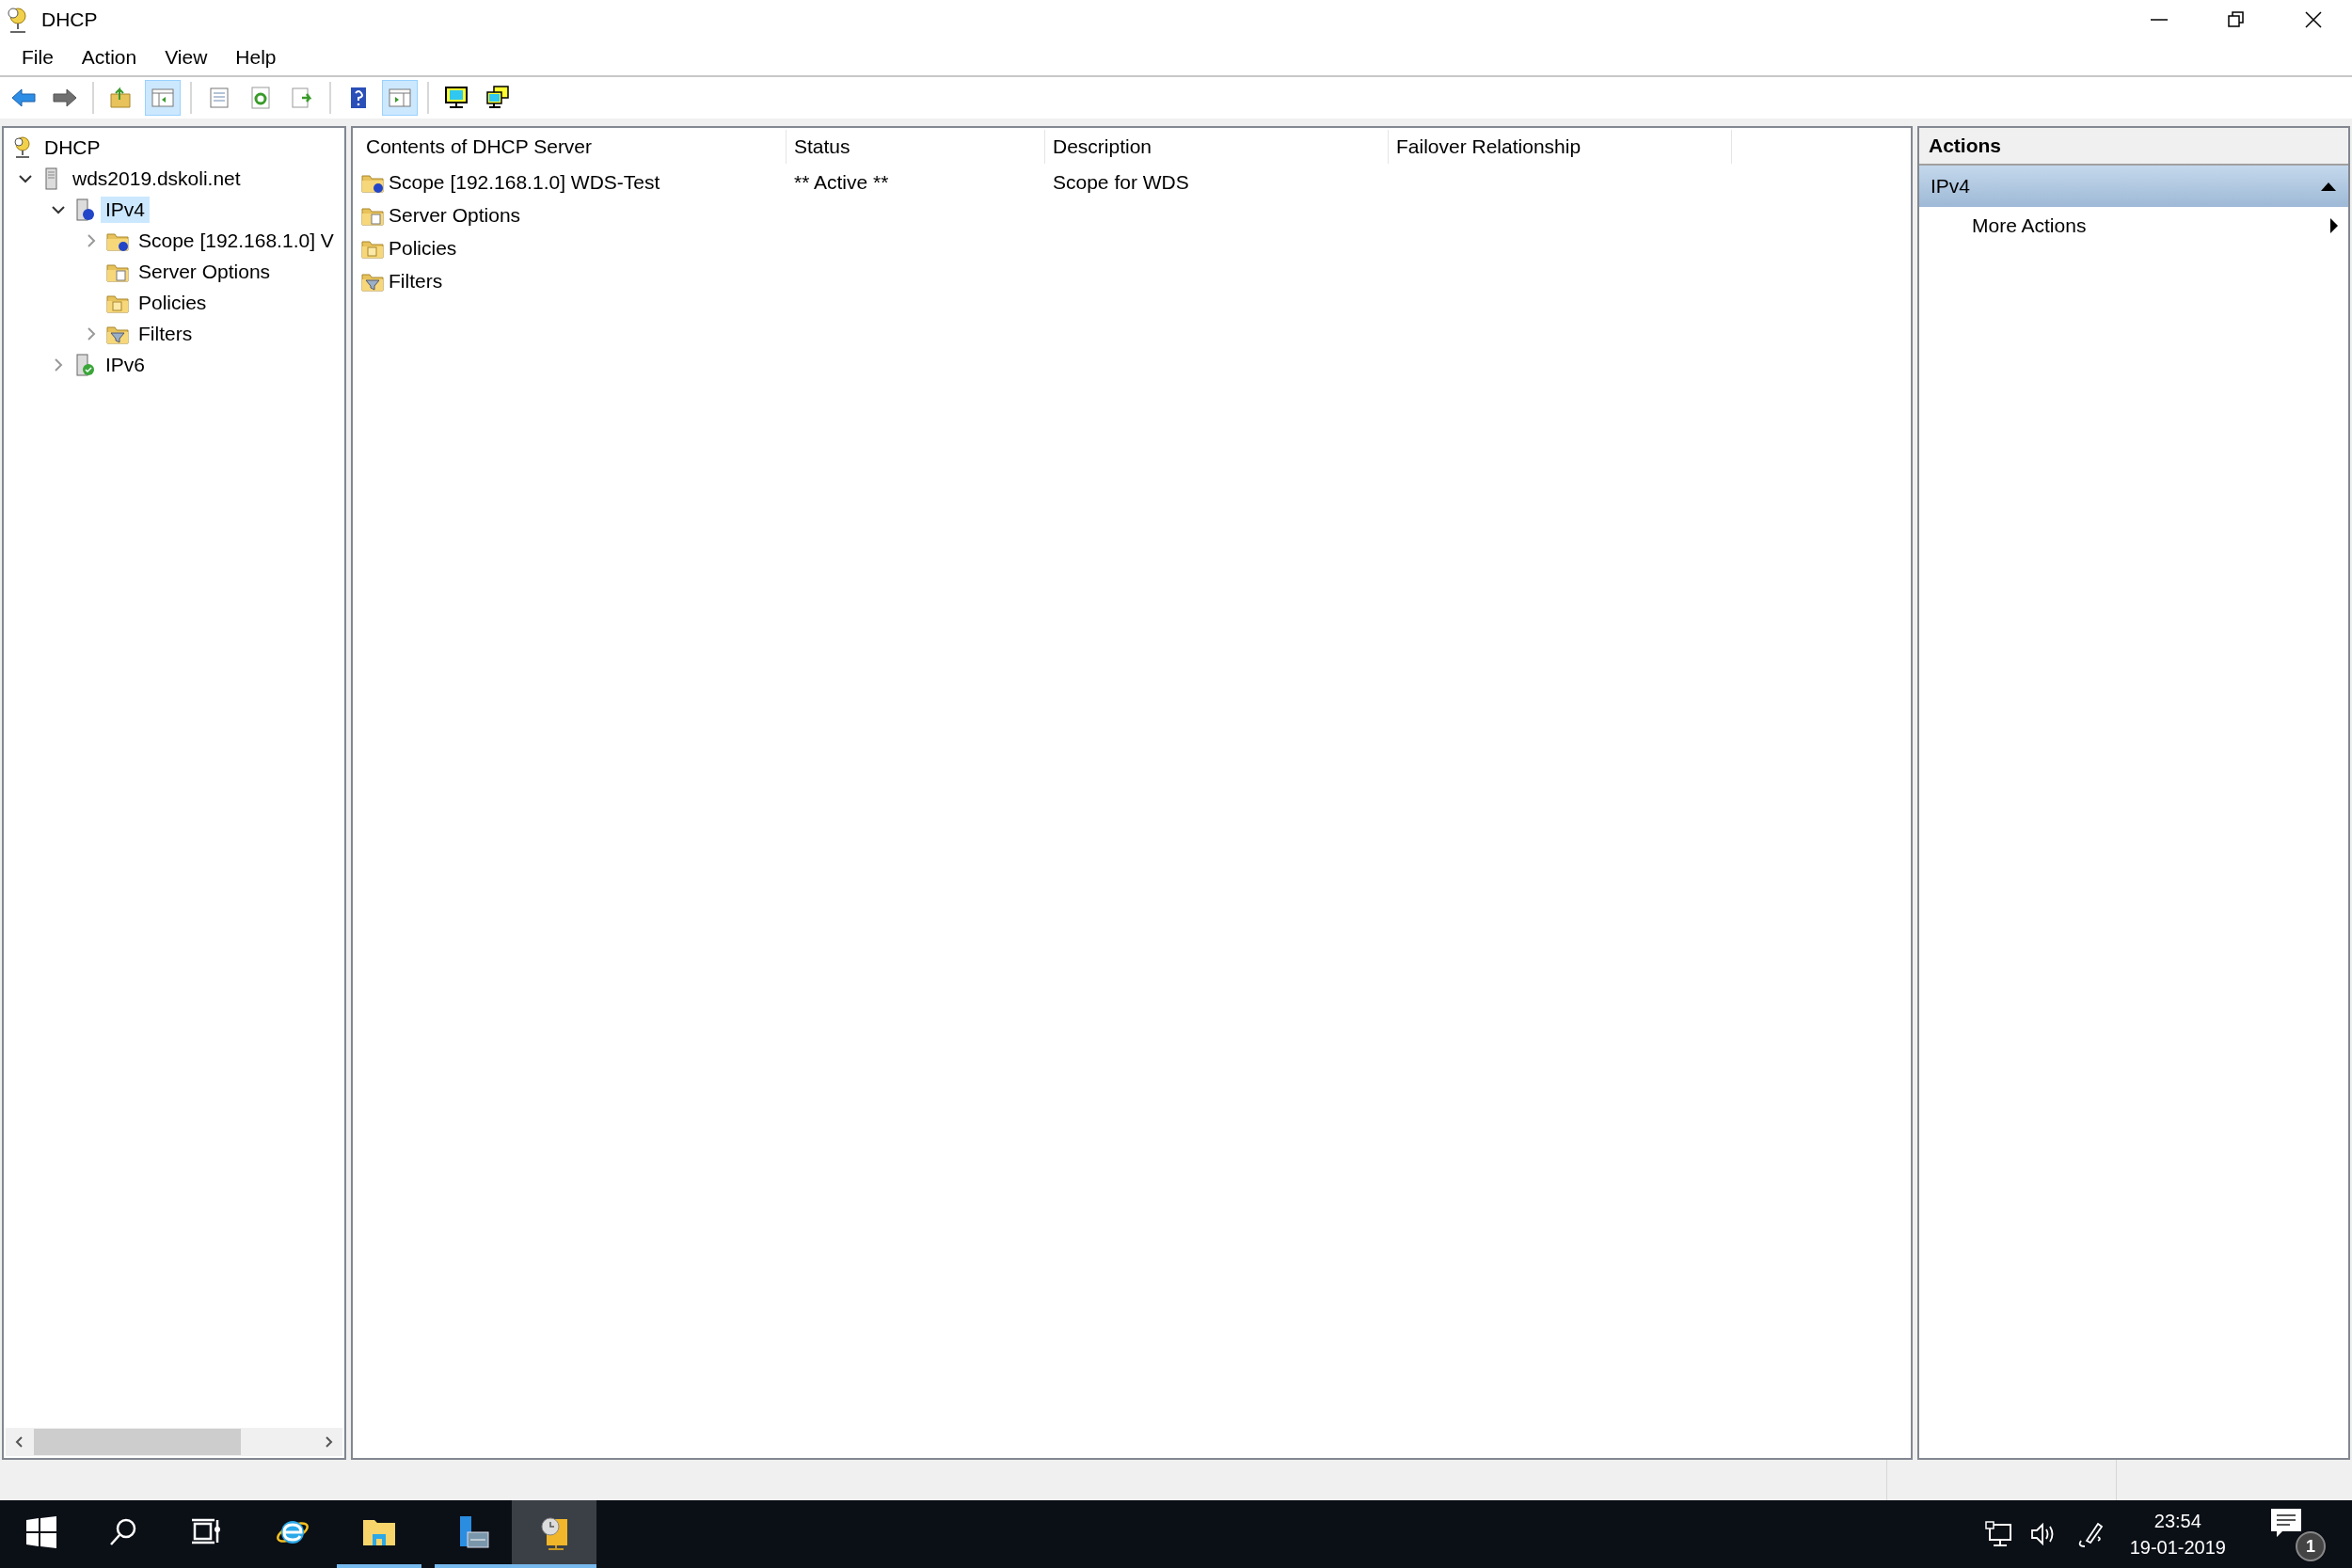  What do you see at coordinates (2236, 19) in the screenshot?
I see `restore-icon` at bounding box center [2236, 19].